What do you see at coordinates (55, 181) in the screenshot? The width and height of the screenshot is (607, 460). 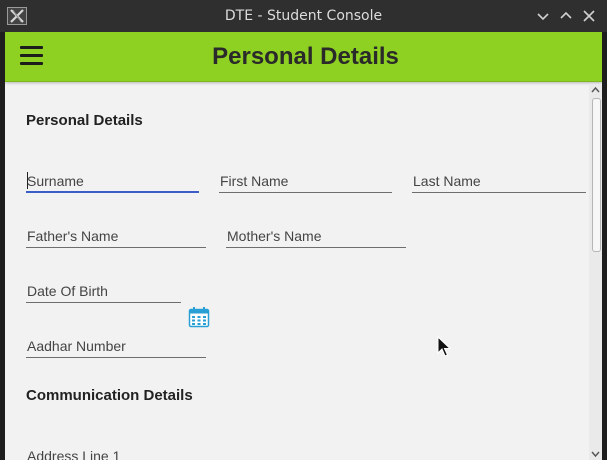 I see `surname-placeholder: Surname` at bounding box center [55, 181].